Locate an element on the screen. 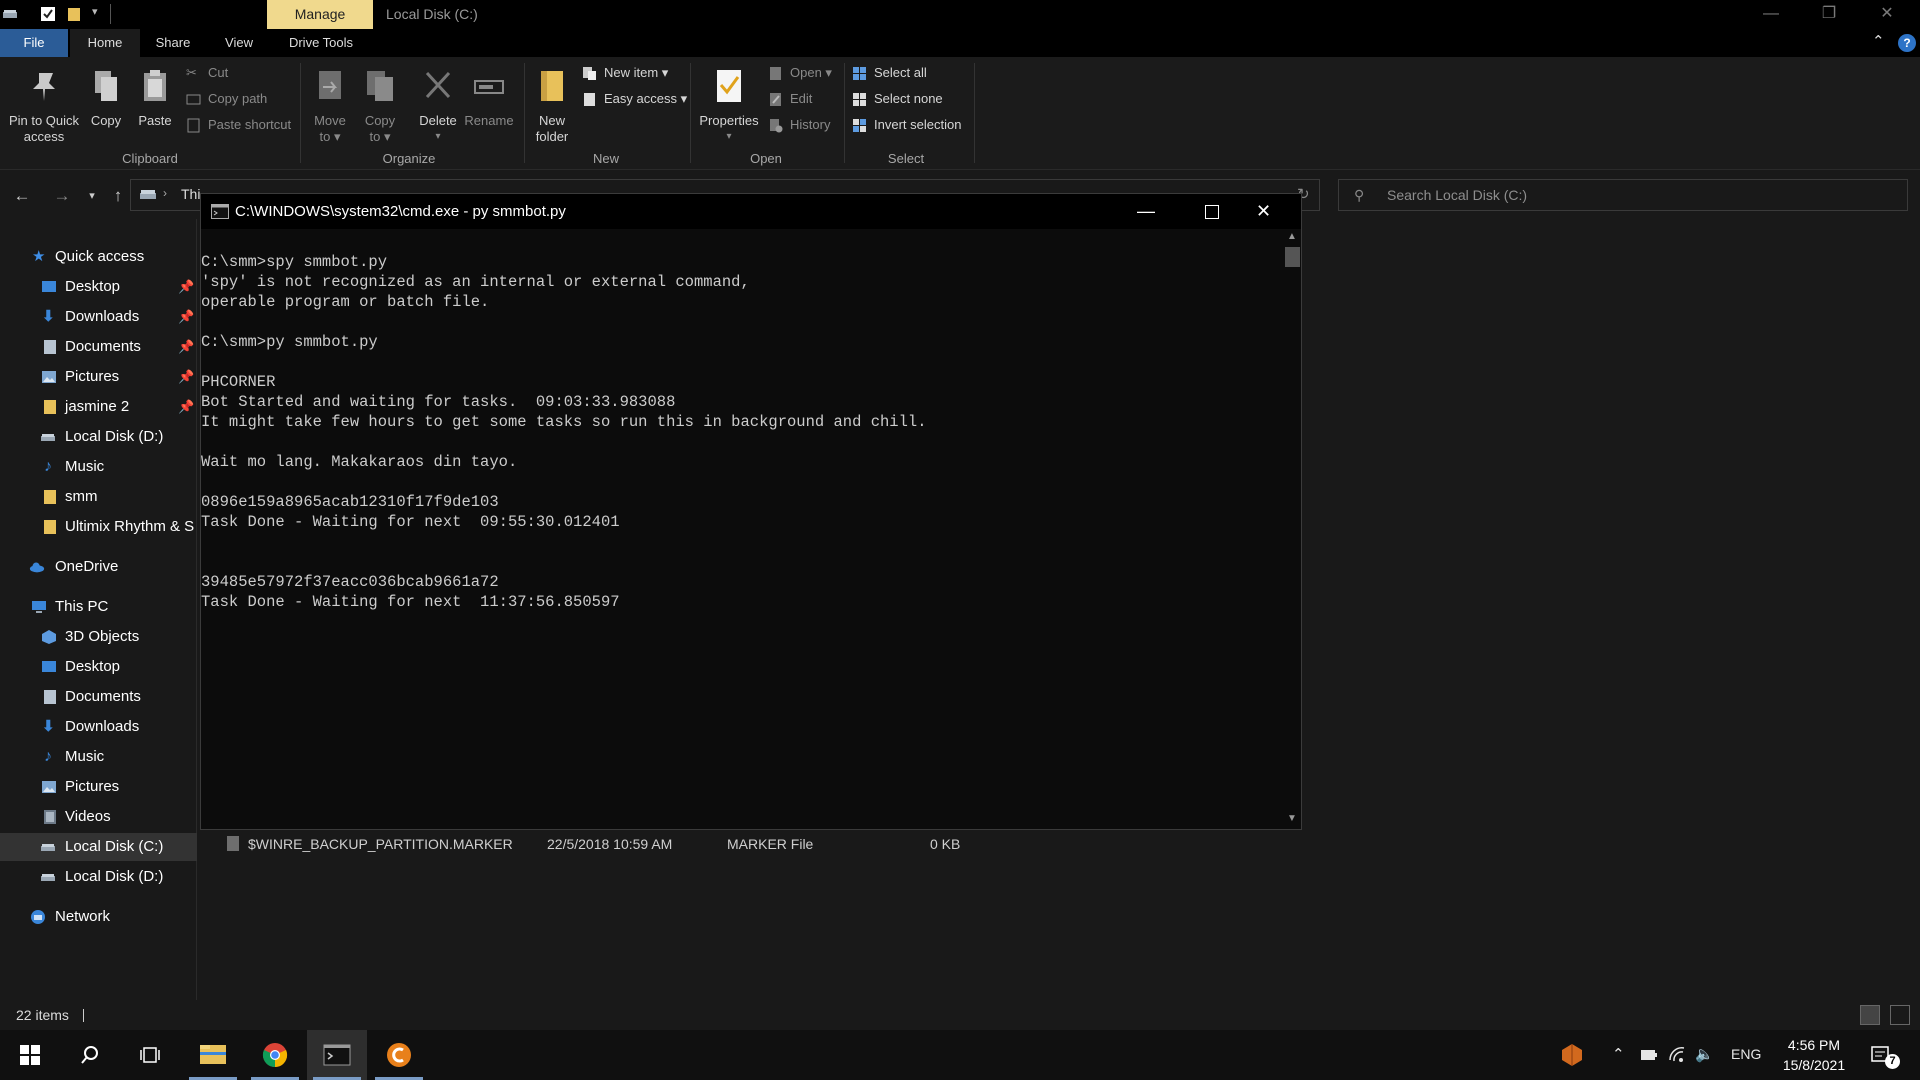 This screenshot has height=1080, width=1920. search-taskbar-button is located at coordinates (90, 1055).